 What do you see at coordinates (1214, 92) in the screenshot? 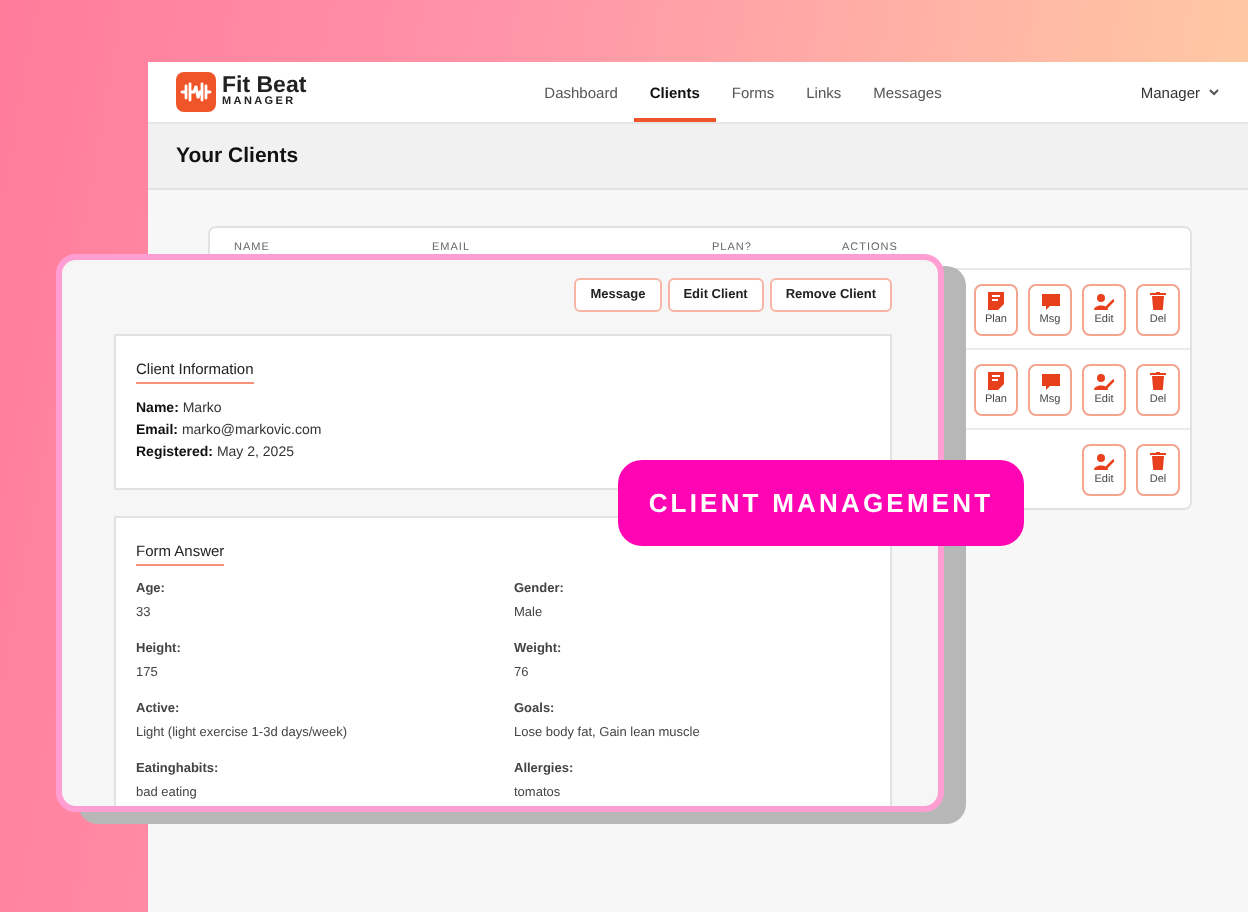
I see `caret-icon` at bounding box center [1214, 92].